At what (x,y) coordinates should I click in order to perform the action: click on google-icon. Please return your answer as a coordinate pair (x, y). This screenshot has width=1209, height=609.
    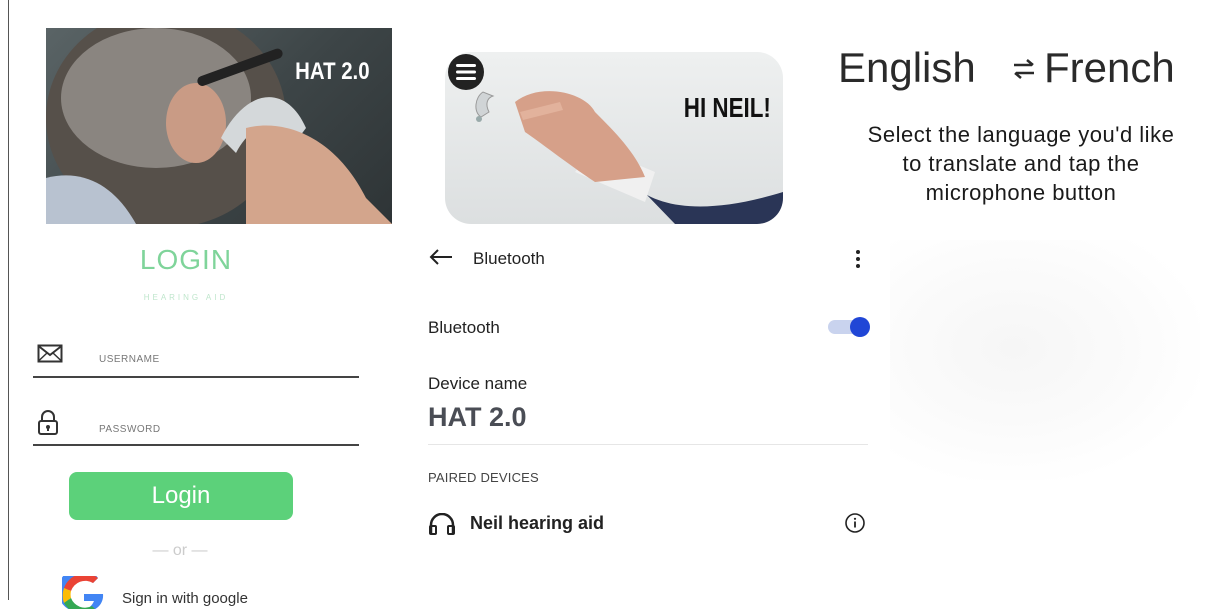
    Looking at the image, I should click on (81, 588).